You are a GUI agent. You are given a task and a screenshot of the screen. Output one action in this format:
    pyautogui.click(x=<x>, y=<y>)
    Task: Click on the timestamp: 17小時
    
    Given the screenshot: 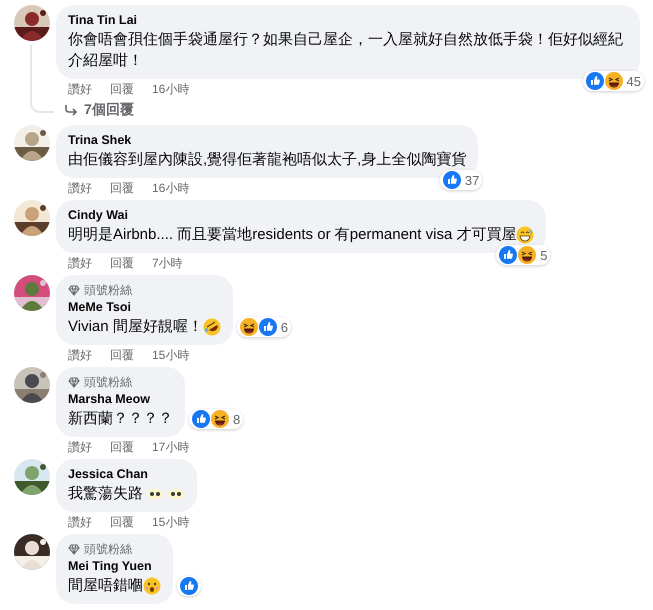 What is the action you would take?
    pyautogui.click(x=171, y=447)
    